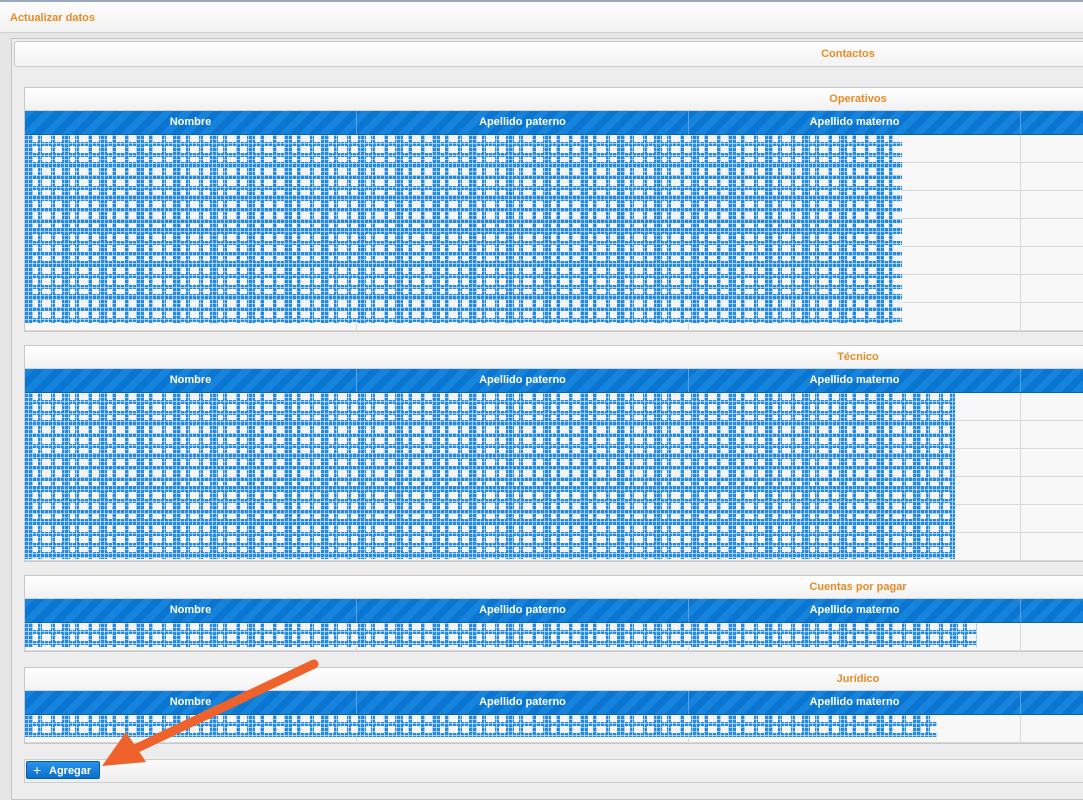 The height and width of the screenshot is (800, 1083). I want to click on add-button-label: Agregar, so click(70, 771).